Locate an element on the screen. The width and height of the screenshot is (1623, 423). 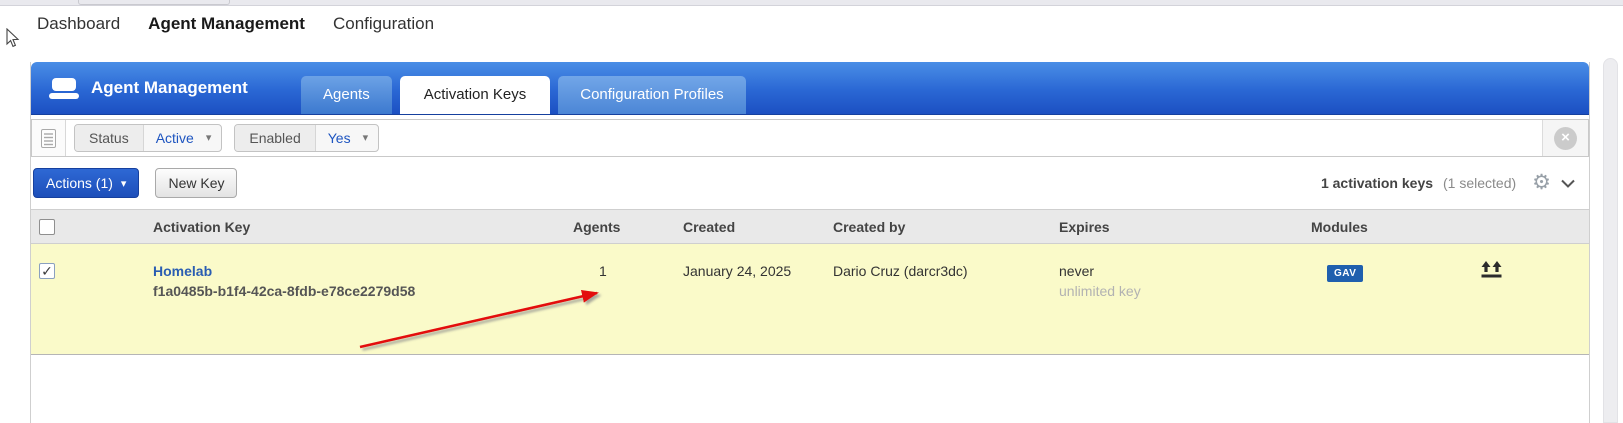
chevron-down-icon is located at coordinates (1568, 183).